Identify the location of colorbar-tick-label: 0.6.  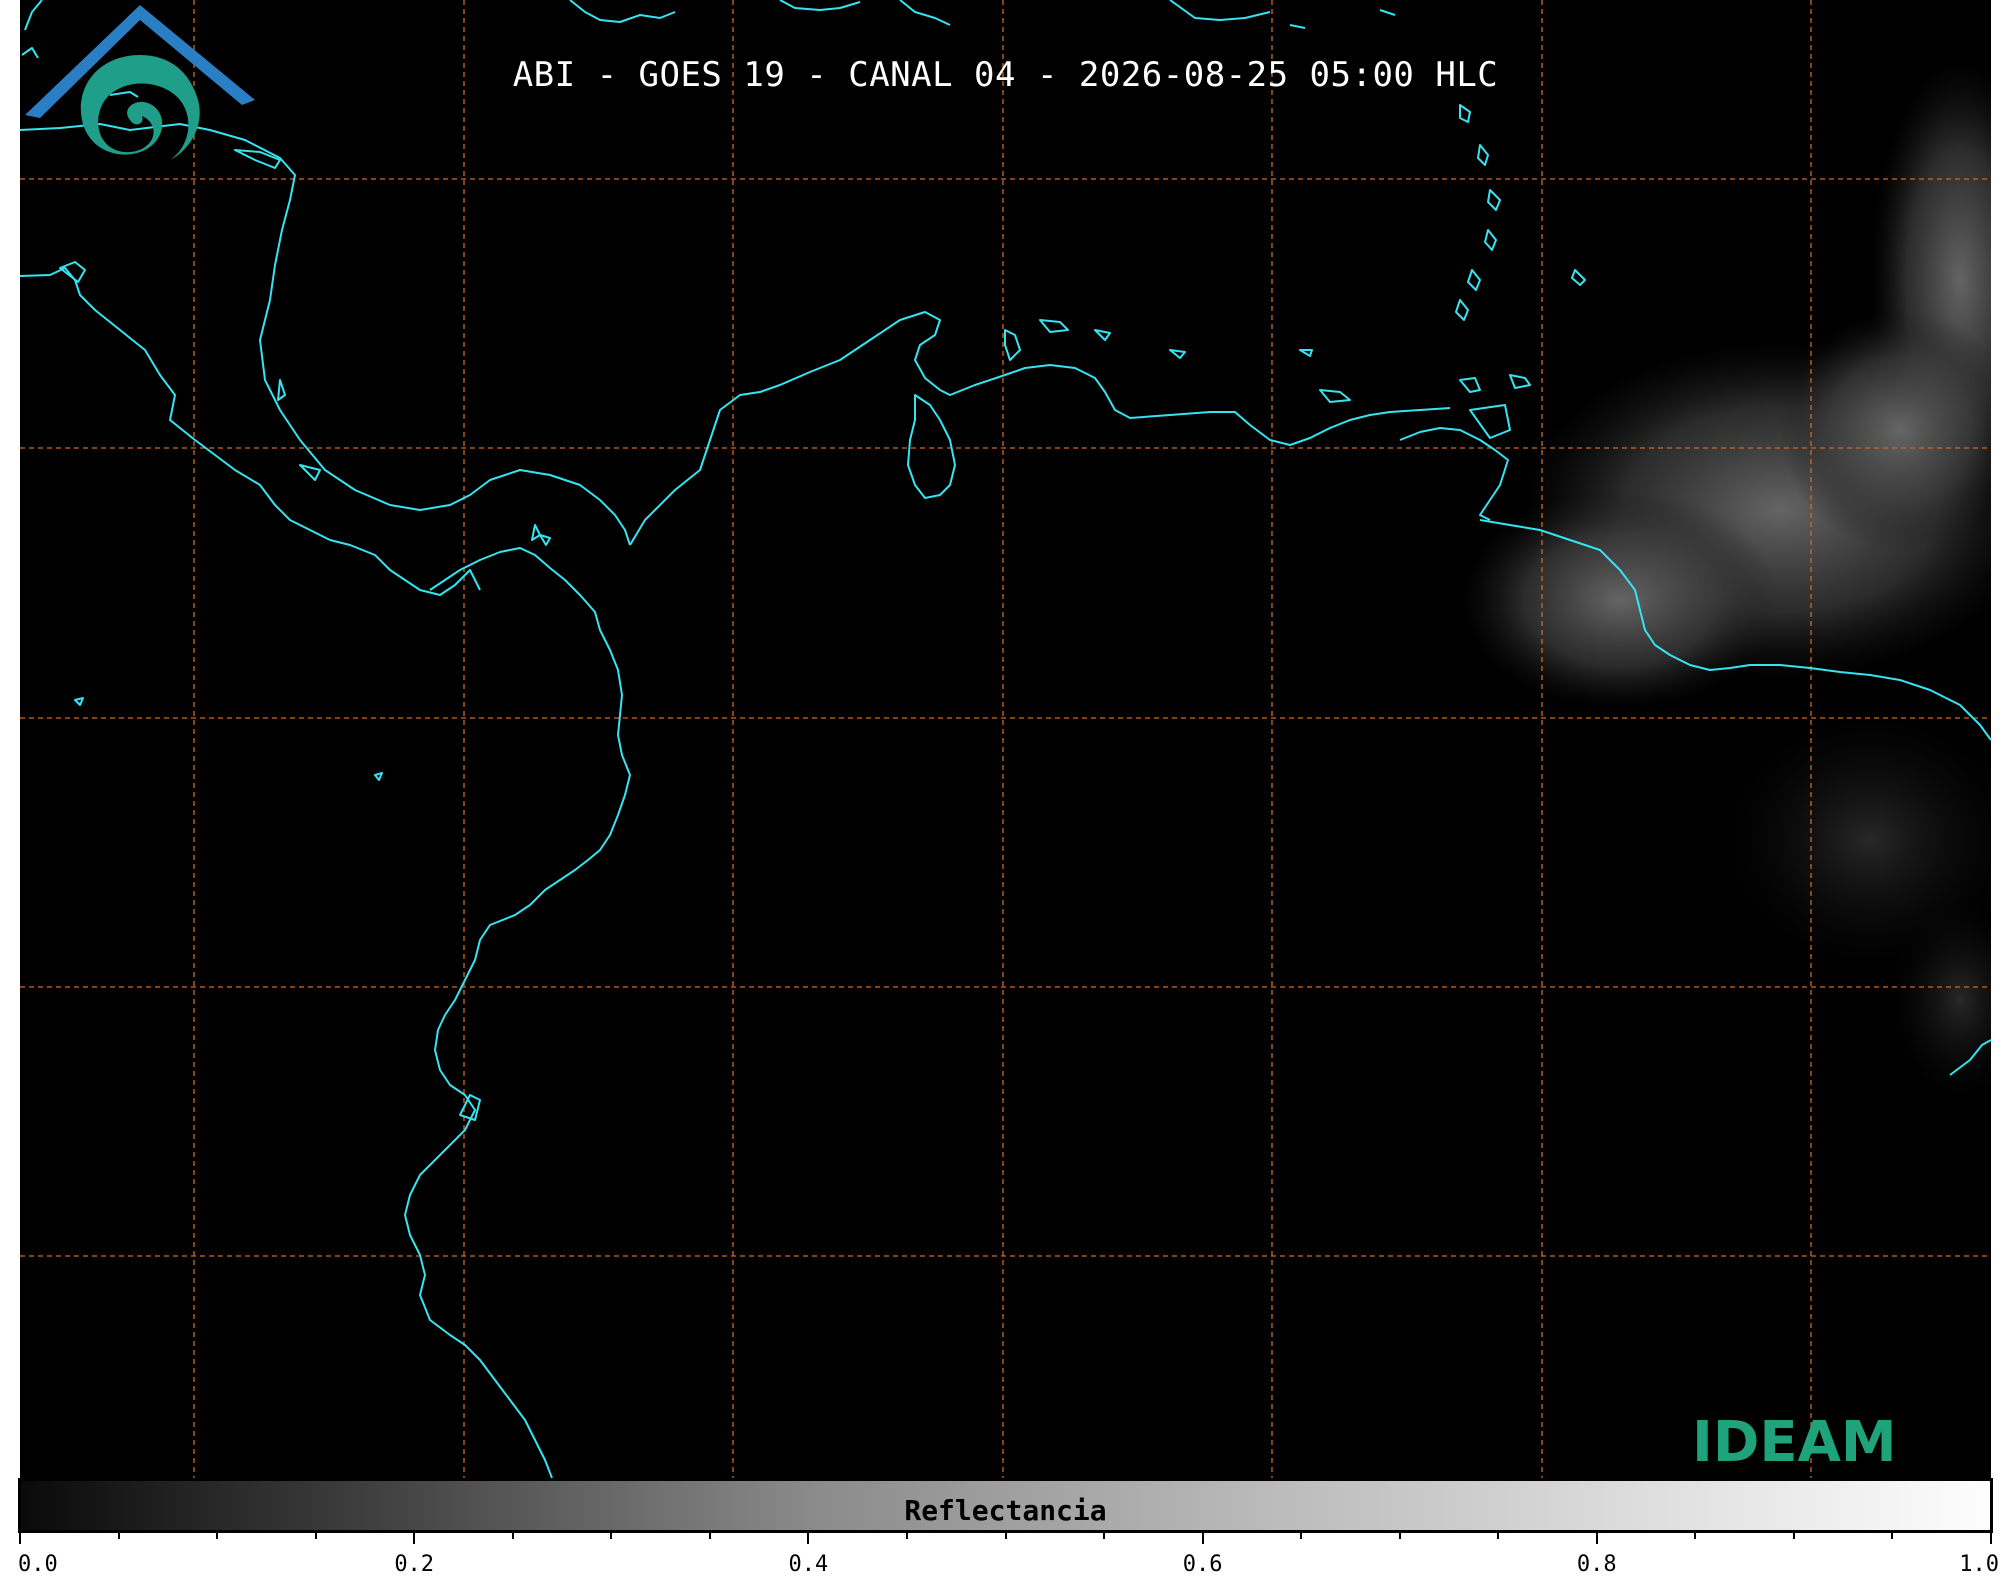
(1202, 1564).